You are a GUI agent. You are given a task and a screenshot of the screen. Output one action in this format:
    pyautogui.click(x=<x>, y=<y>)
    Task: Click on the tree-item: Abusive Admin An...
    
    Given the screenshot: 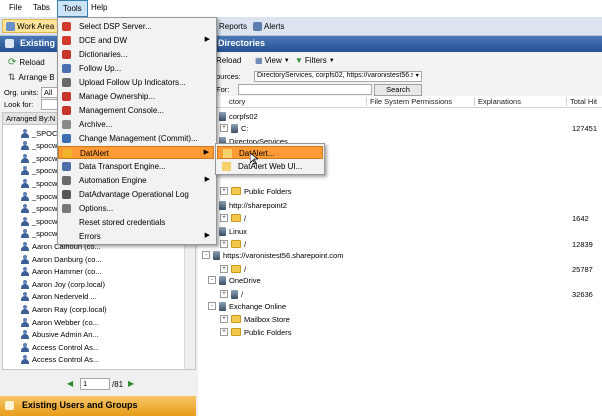 What is the action you would take?
    pyautogui.click(x=60, y=335)
    